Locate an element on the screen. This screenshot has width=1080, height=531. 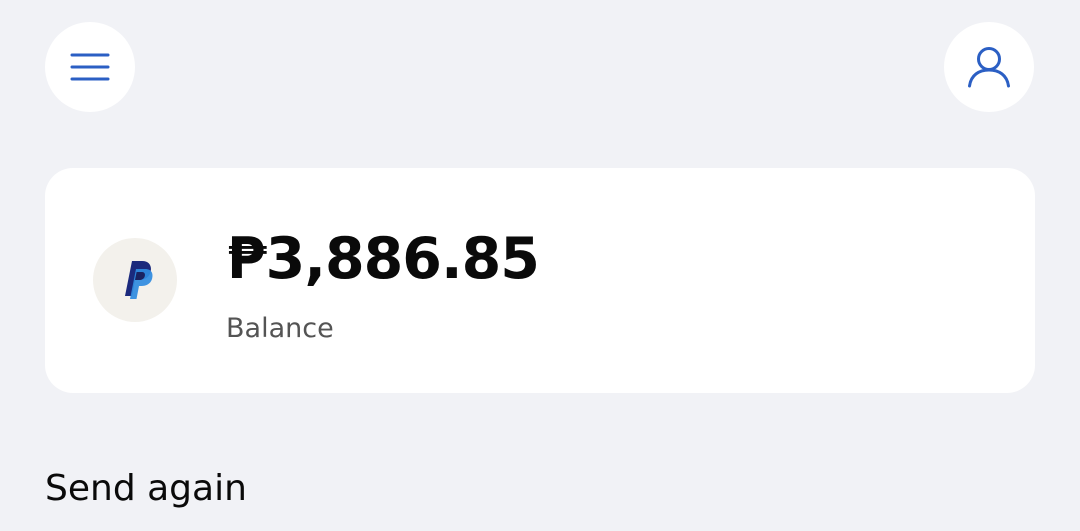
profile-button is located at coordinates (989, 67).